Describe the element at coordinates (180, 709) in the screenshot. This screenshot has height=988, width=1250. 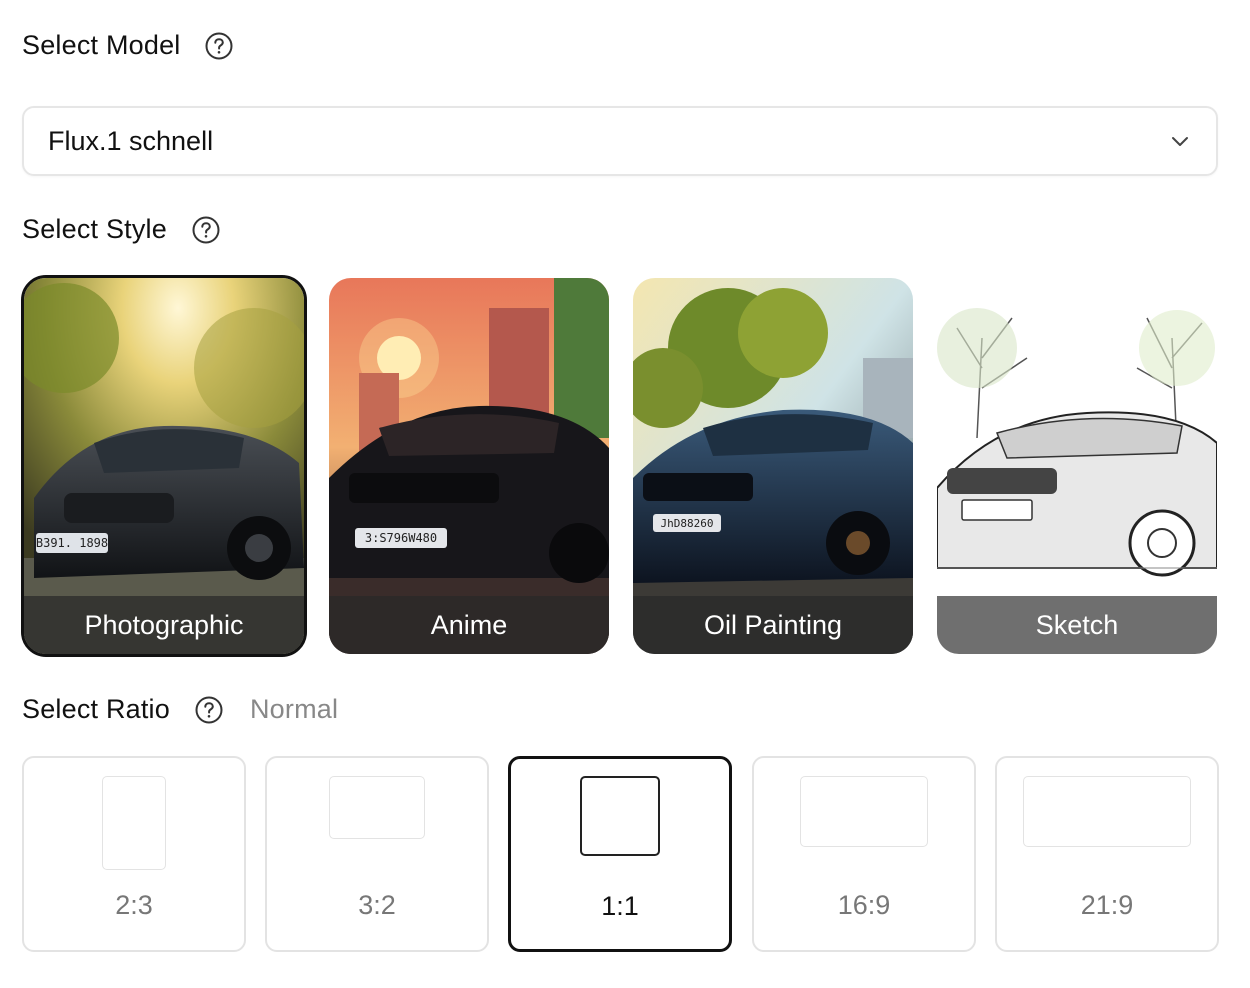
I see `select-ratio-heading: Select Ratio Normal` at that location.